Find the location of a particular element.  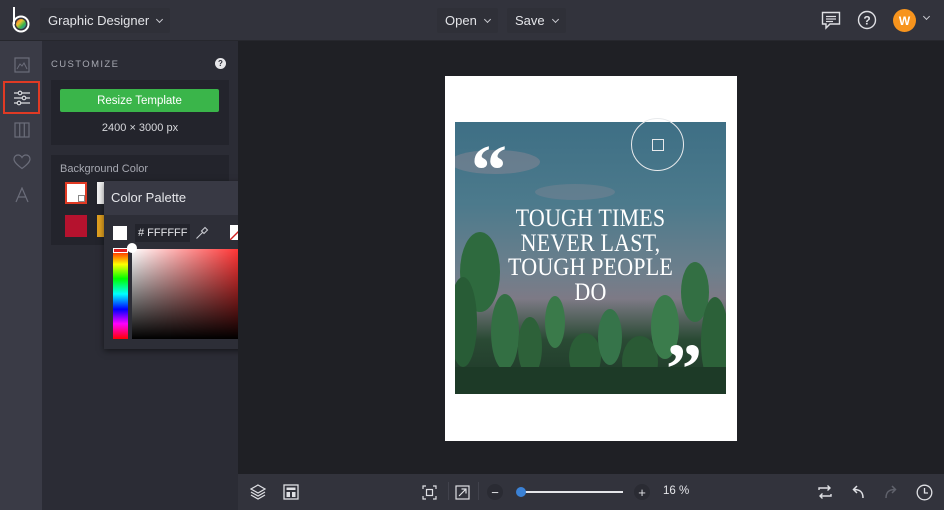

help-icon: ? is located at coordinates (867, 20).